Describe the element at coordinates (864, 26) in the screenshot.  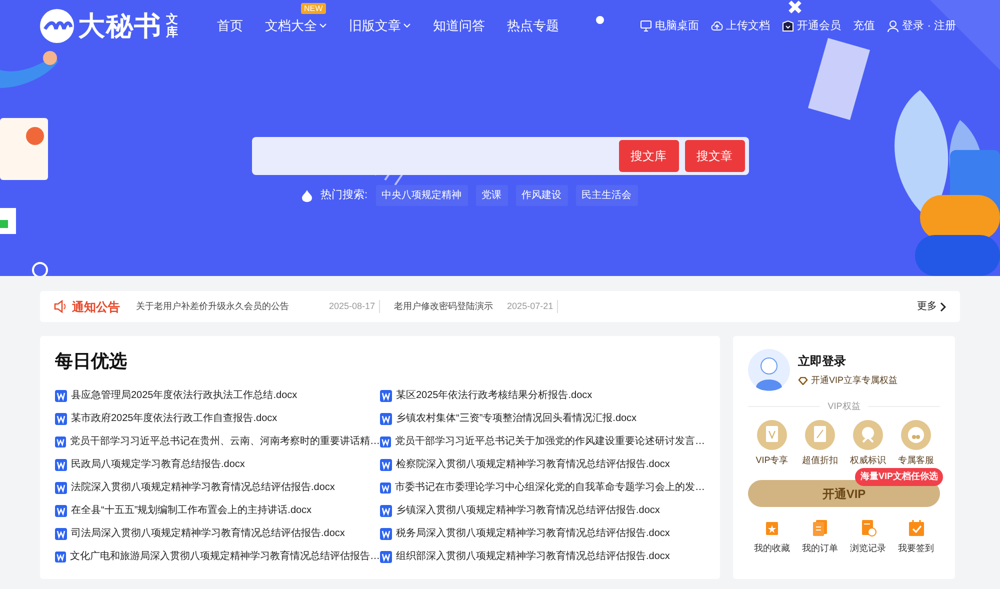
I see `top-link: 充值` at that location.